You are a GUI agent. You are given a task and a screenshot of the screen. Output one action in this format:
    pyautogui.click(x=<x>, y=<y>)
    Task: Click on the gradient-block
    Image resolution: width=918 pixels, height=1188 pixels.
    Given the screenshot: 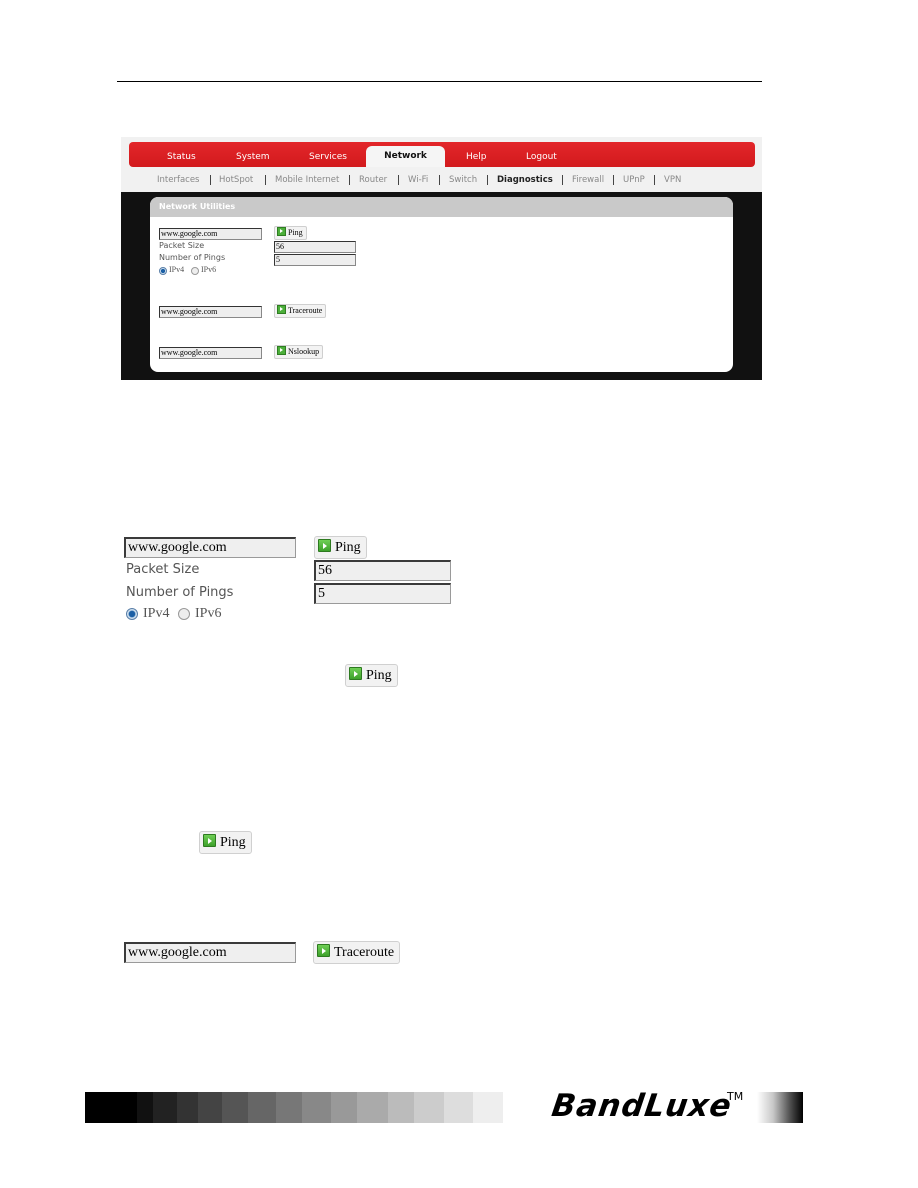 What is the action you would take?
    pyautogui.click(x=780, y=1107)
    